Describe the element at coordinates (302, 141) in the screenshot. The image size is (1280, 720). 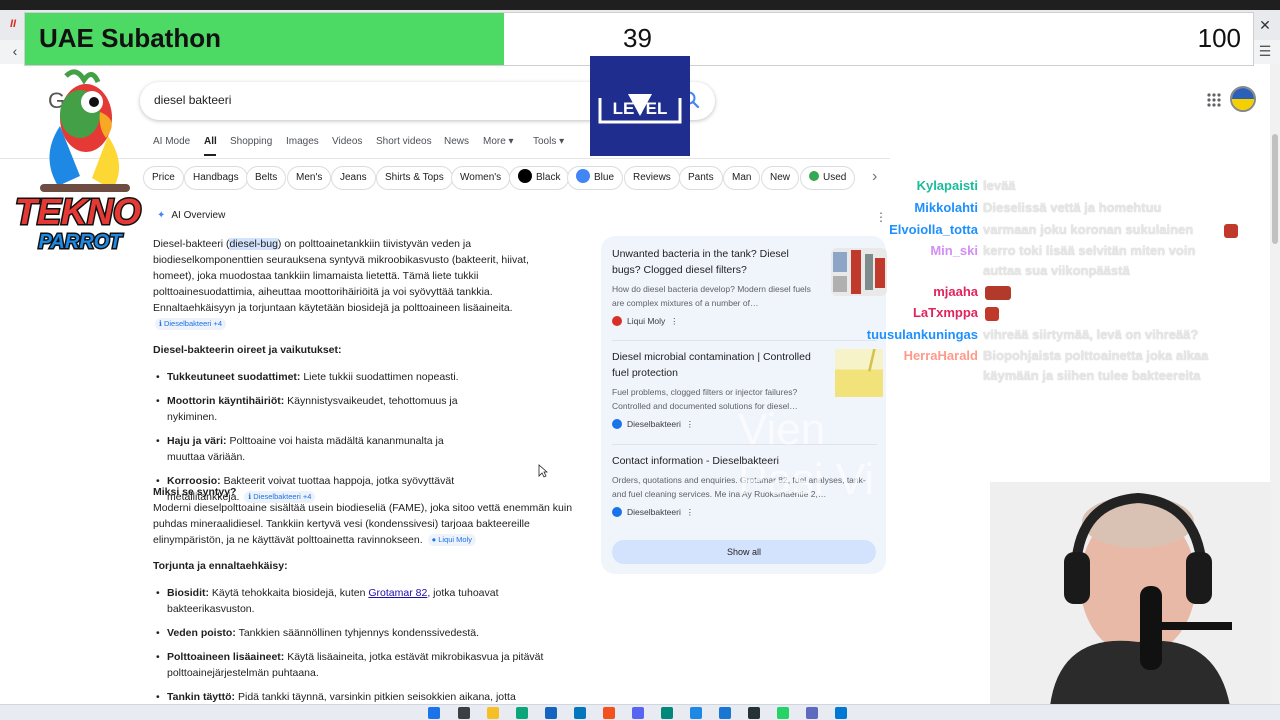
I see `tab-images: Images` at that location.